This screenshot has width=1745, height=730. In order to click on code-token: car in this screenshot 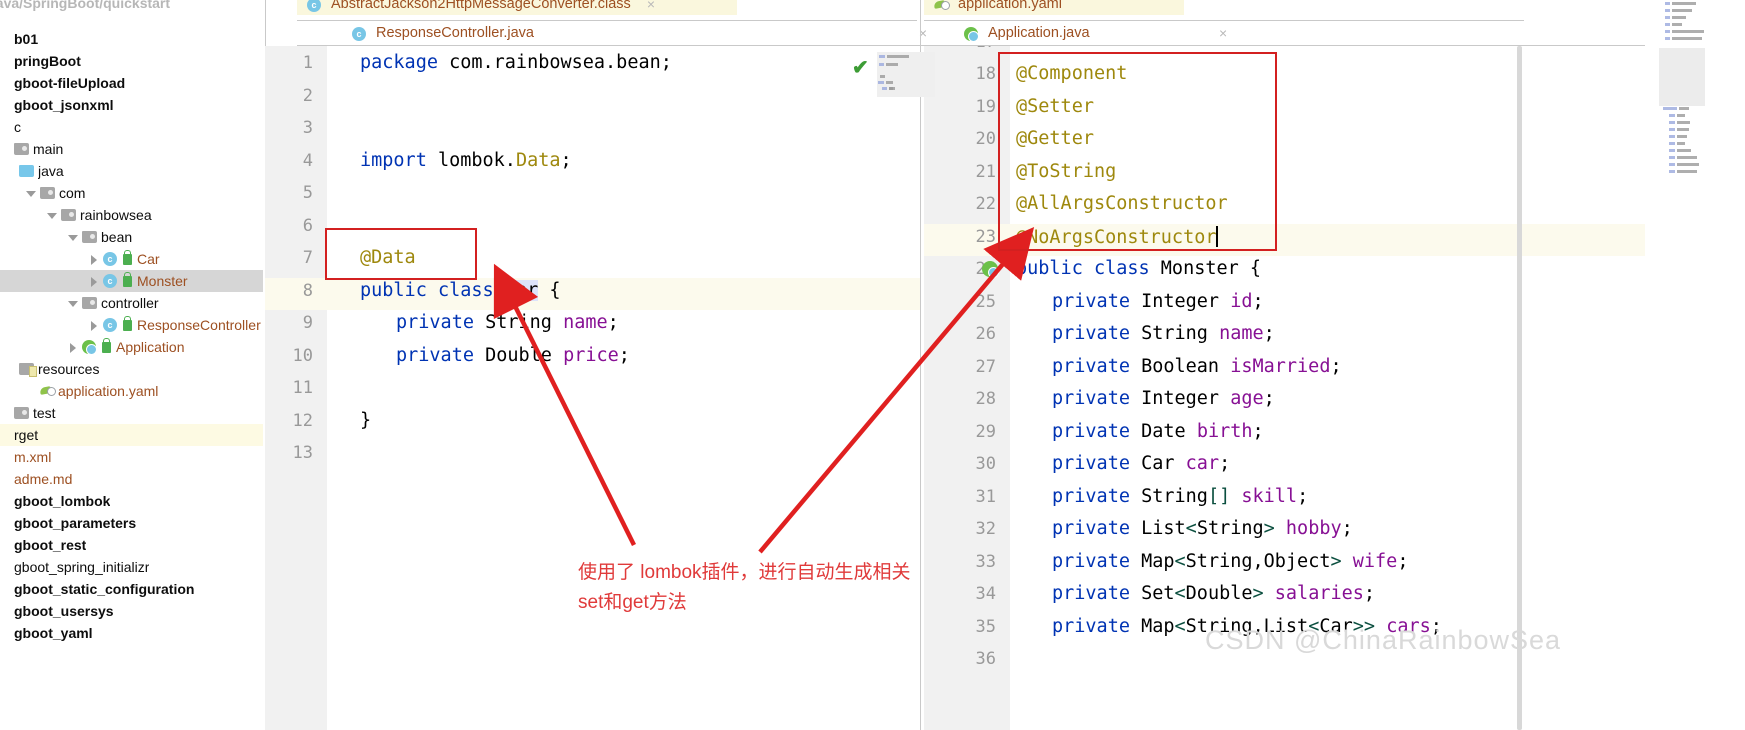, I will do `click(1202, 463)`.